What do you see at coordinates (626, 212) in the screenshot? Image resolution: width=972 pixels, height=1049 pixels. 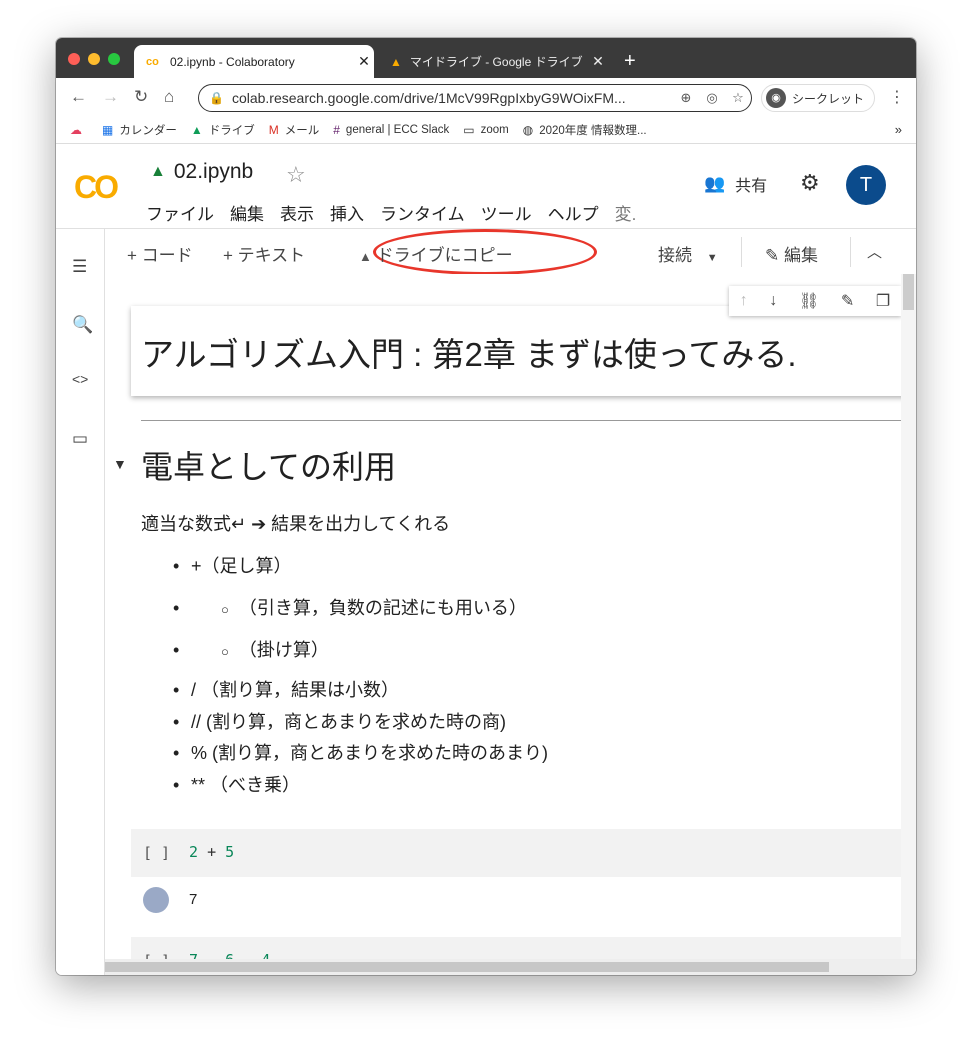 I see `menu-changes: 変.` at bounding box center [626, 212].